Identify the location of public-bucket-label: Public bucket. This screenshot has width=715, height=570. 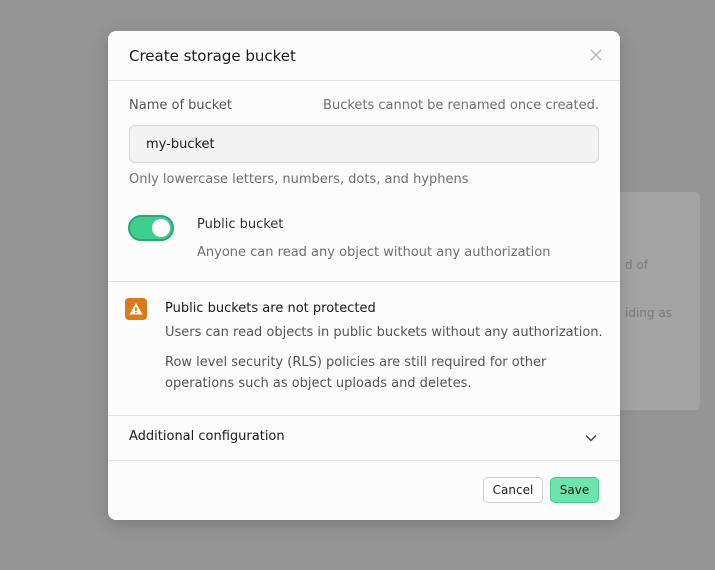
(240, 224).